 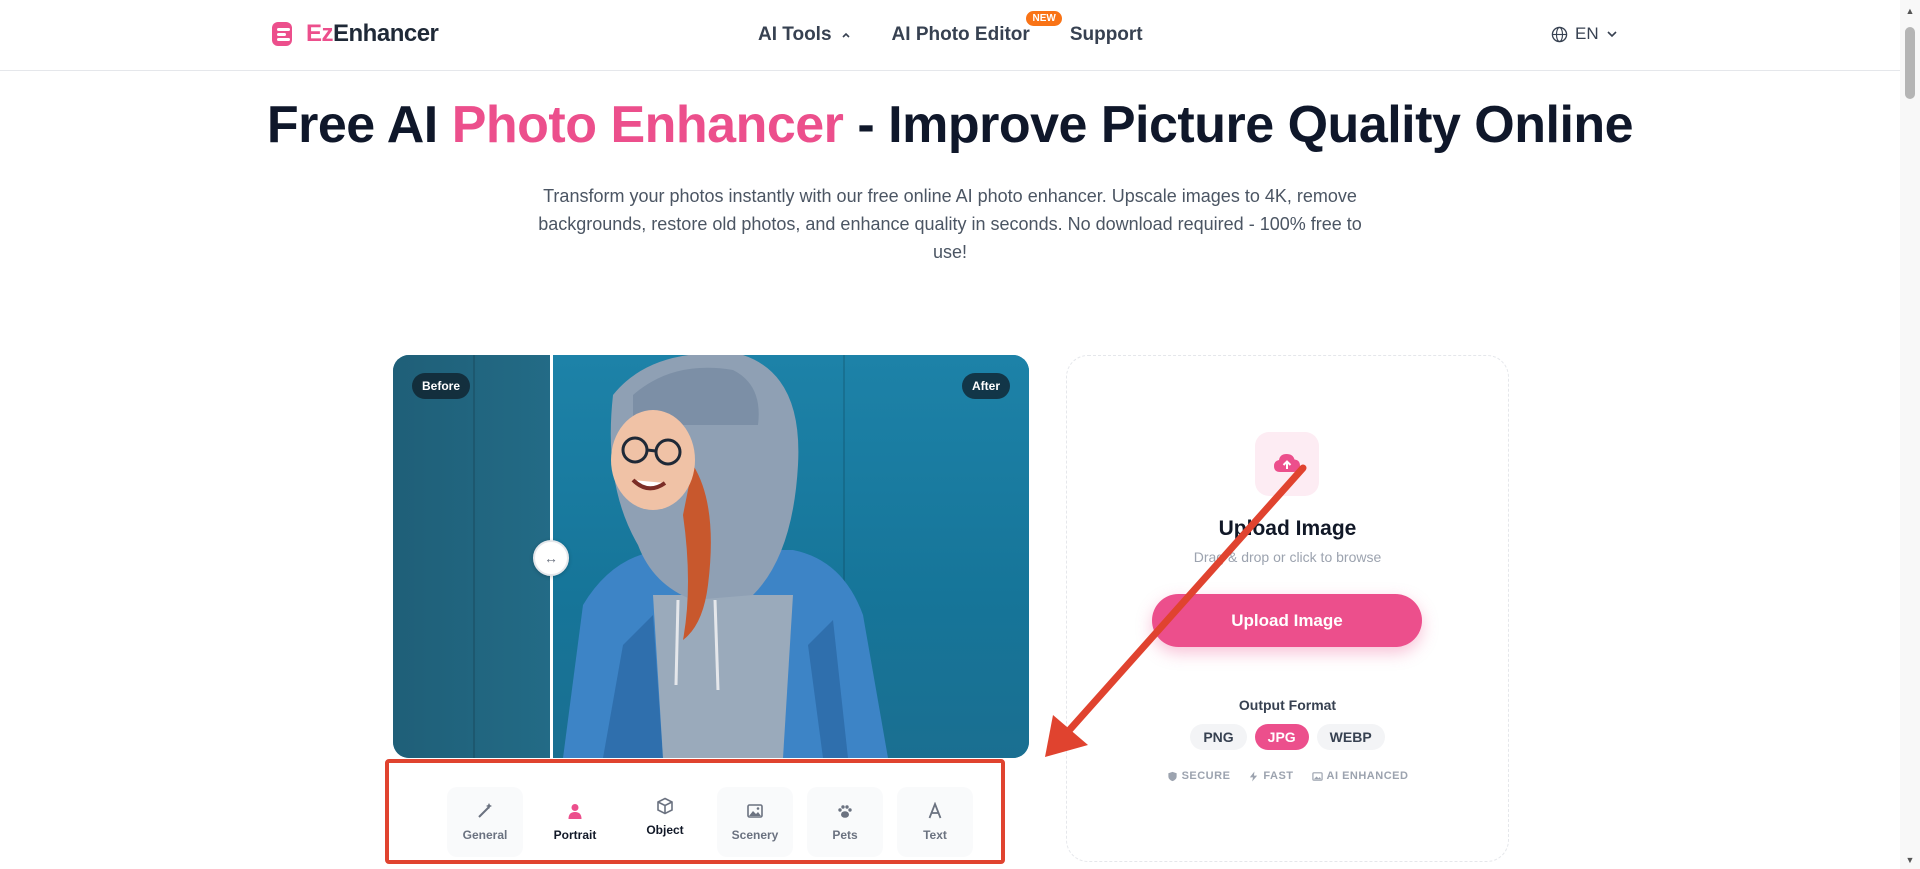 What do you see at coordinates (1281, 737) in the screenshot?
I see `format-jpg-option: JPG` at bounding box center [1281, 737].